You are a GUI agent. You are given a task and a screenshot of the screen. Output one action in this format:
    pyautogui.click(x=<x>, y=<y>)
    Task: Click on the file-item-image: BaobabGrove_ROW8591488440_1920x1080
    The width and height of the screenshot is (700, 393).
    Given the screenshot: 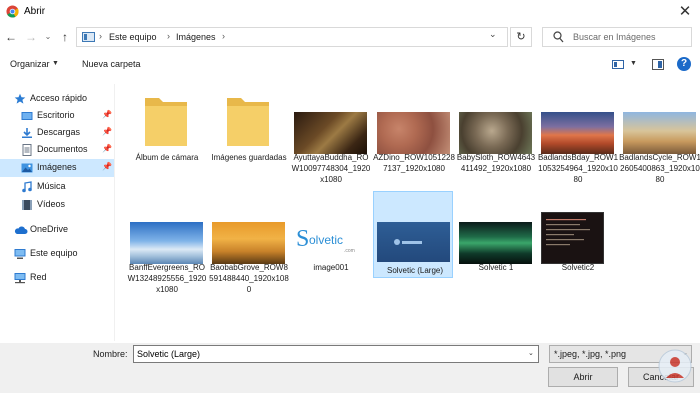 What is the action you would take?
    pyautogui.click(x=248, y=250)
    